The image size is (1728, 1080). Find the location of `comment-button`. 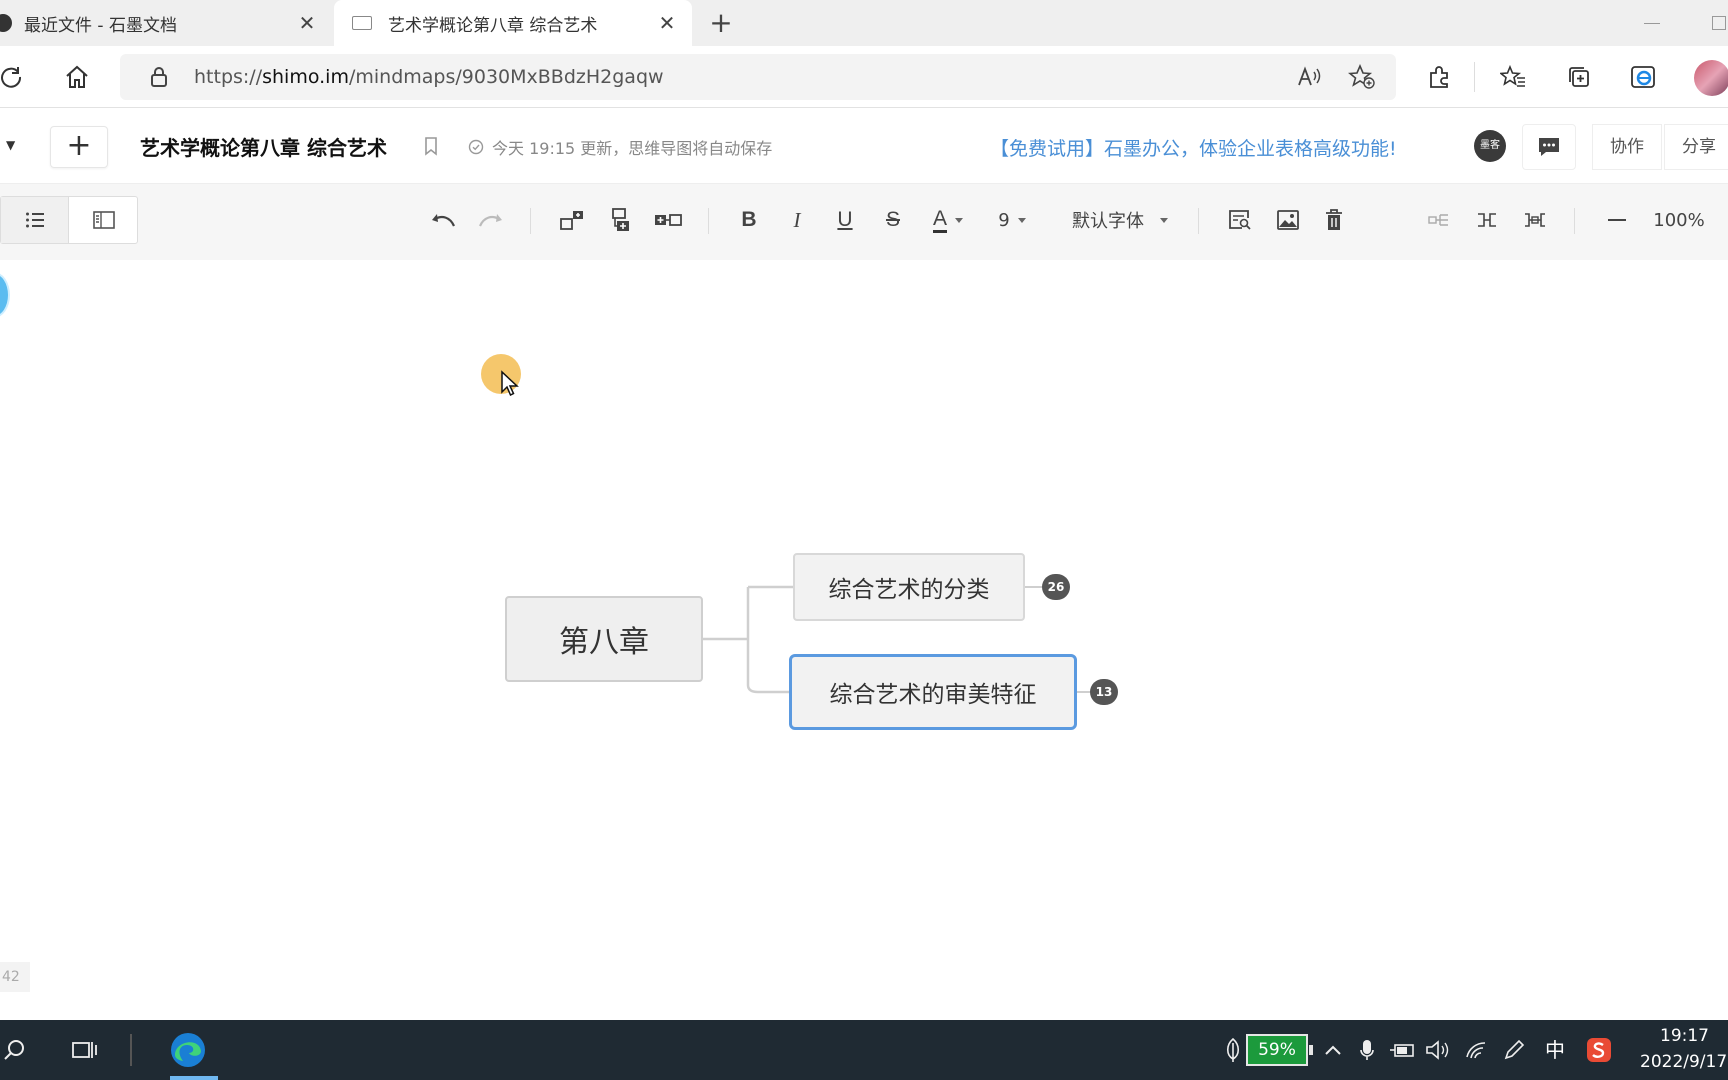

comment-button is located at coordinates (1549, 147).